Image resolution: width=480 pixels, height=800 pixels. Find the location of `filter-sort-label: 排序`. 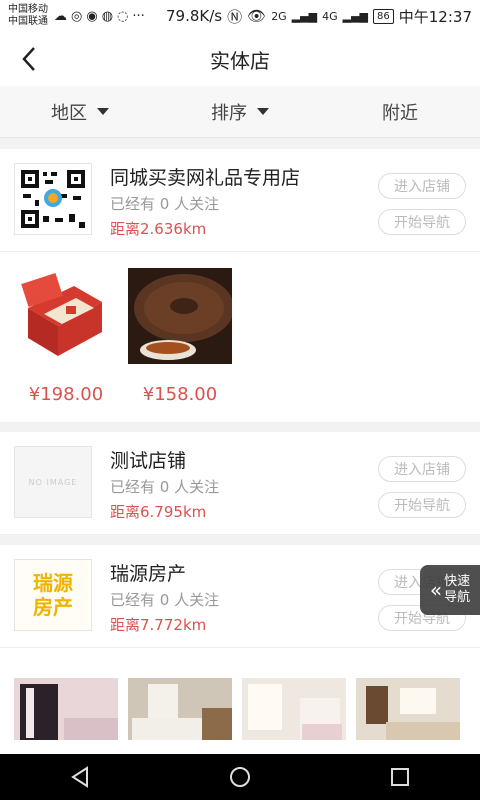

filter-sort-label: 排序 is located at coordinates (229, 113).